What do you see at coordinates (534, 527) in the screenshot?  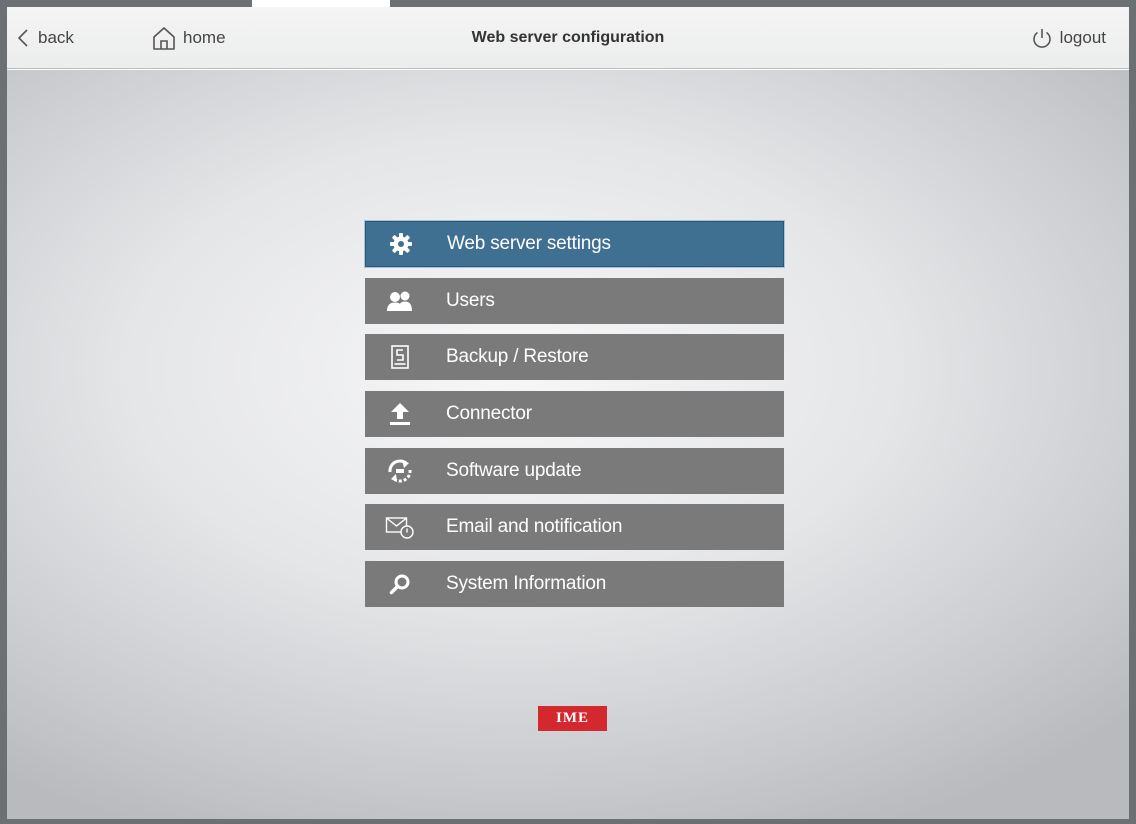 I see `menu-item-label: Email and notification` at bounding box center [534, 527].